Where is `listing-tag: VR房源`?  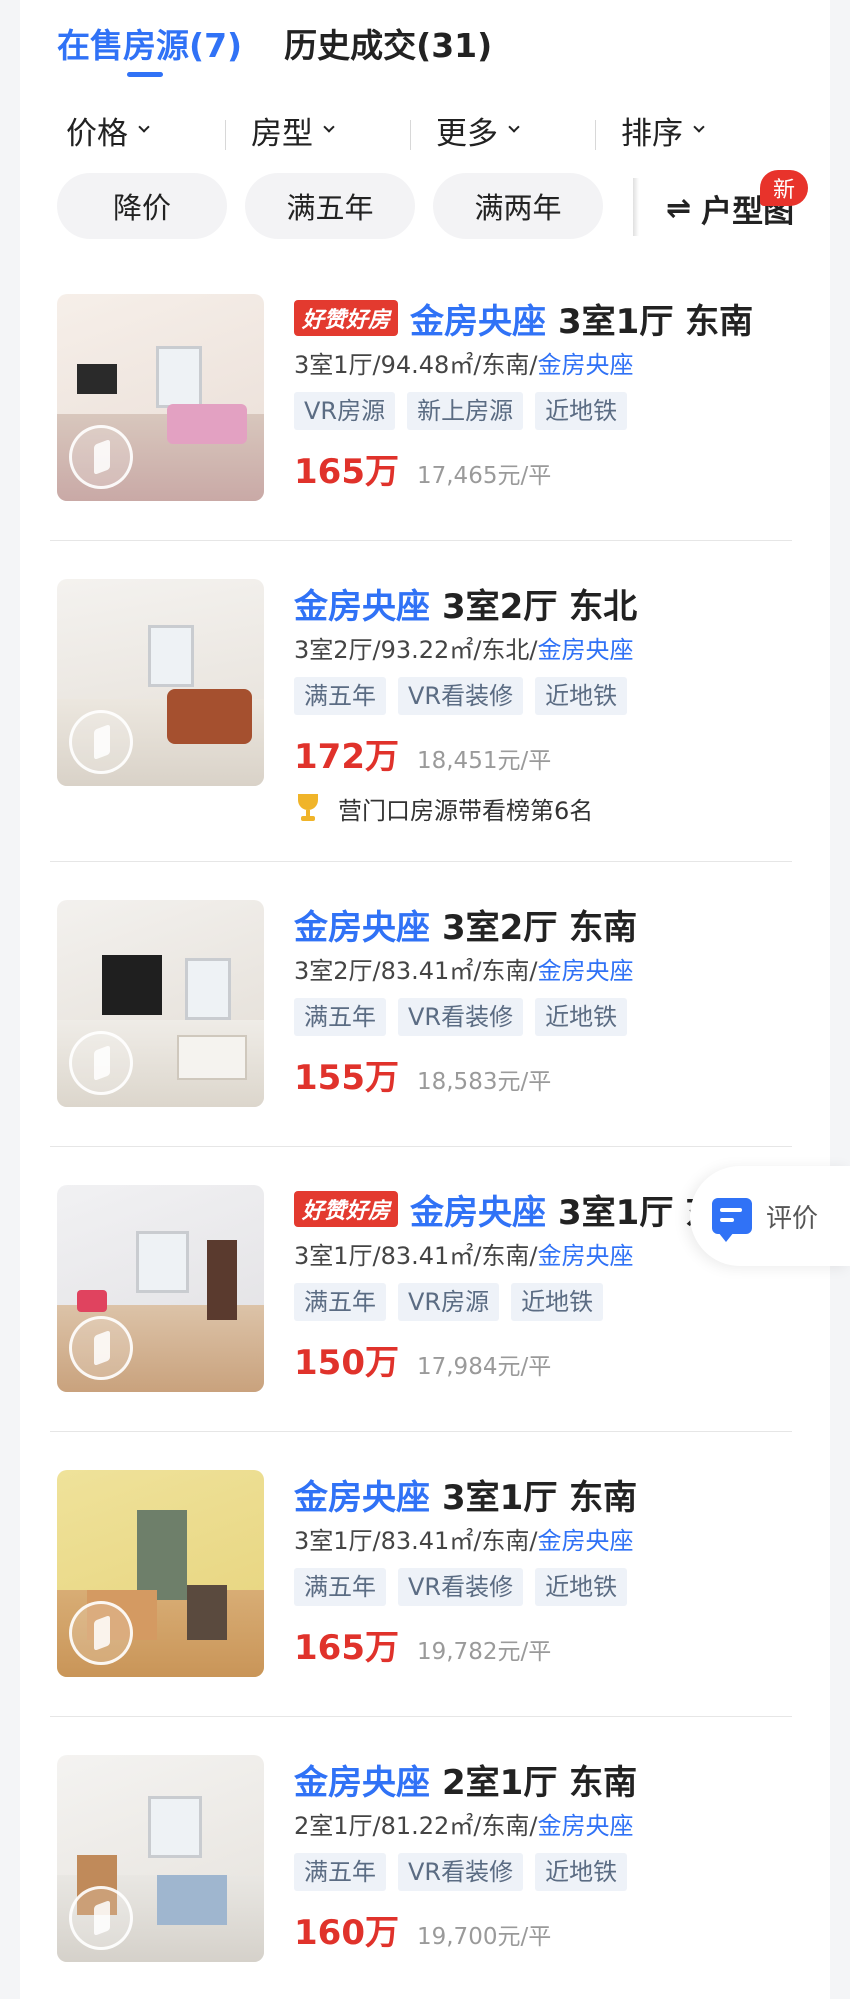
listing-tag: VR房源 is located at coordinates (345, 411).